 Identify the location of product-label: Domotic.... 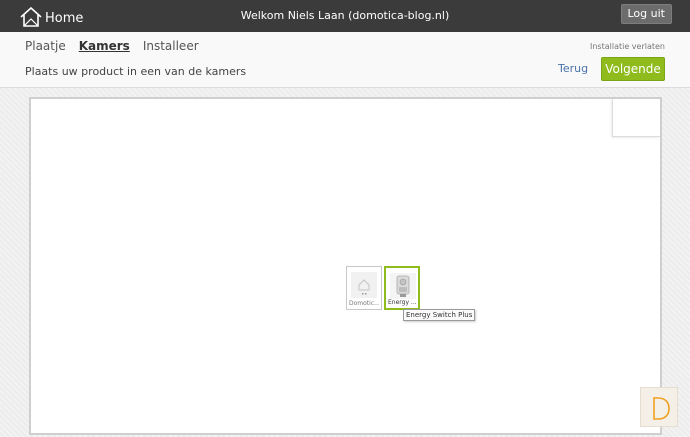
(364, 303).